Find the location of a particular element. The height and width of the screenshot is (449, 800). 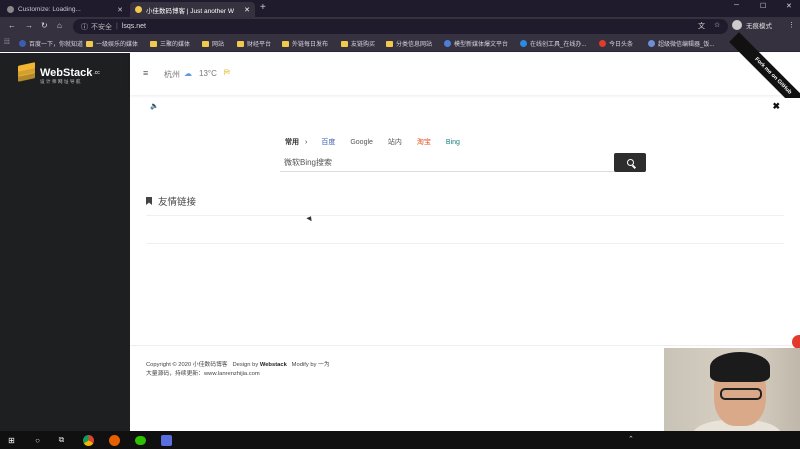

webcam-person-glasses is located at coordinates (741, 394).